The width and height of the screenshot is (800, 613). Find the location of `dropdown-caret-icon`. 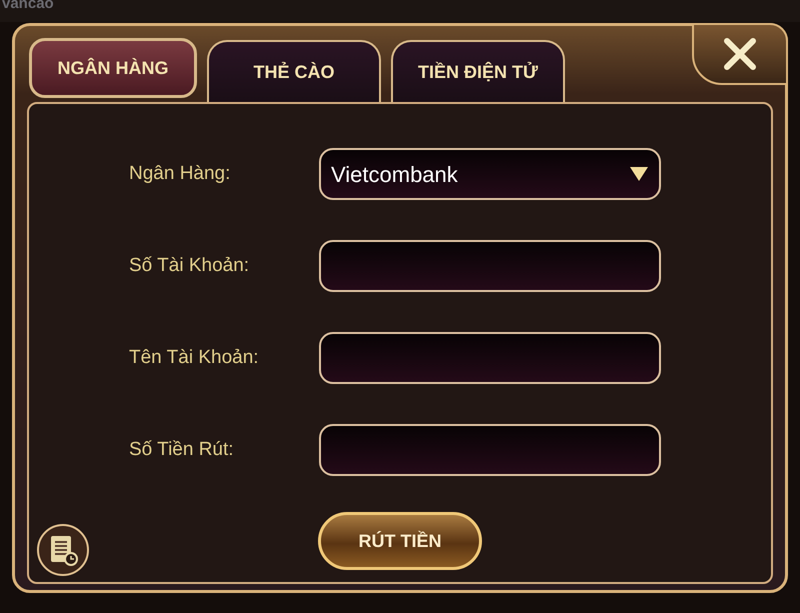

dropdown-caret-icon is located at coordinates (639, 174).